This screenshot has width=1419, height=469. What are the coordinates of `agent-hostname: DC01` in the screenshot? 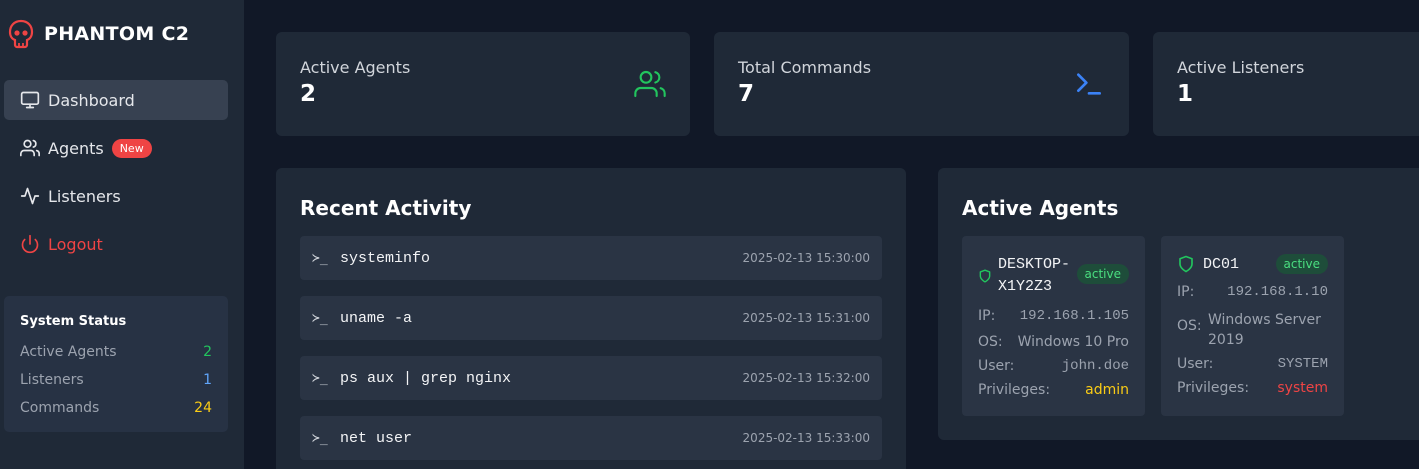 It's located at (1221, 264).